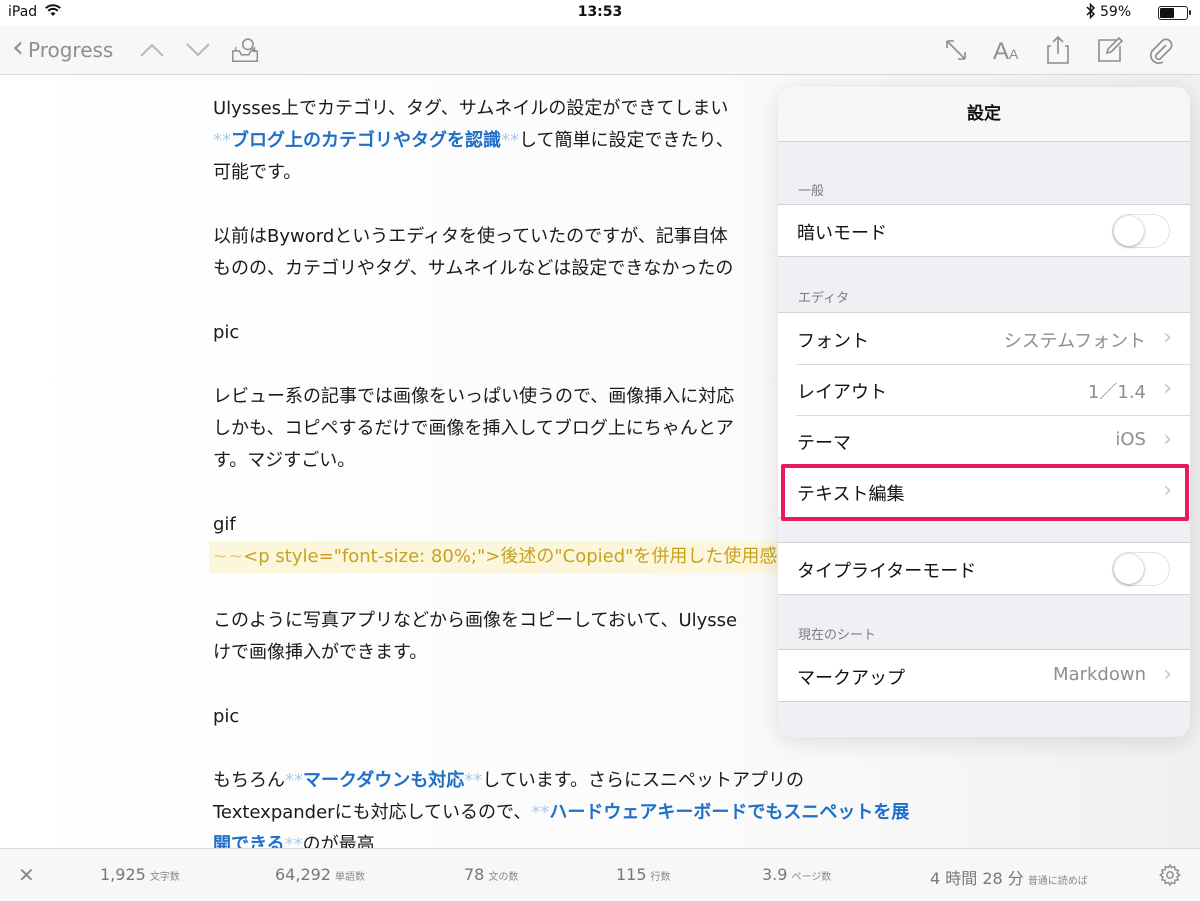 This screenshot has height=901, width=1200. I want to click on stat-words: 64,292 単語数, so click(320, 874).